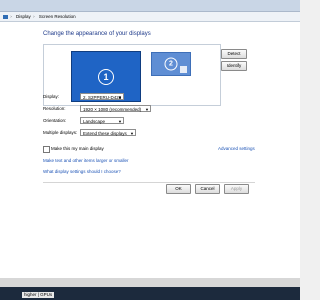 The image size is (320, 300). Describe the element at coordinates (149, 182) in the screenshot. I see `divider` at that location.